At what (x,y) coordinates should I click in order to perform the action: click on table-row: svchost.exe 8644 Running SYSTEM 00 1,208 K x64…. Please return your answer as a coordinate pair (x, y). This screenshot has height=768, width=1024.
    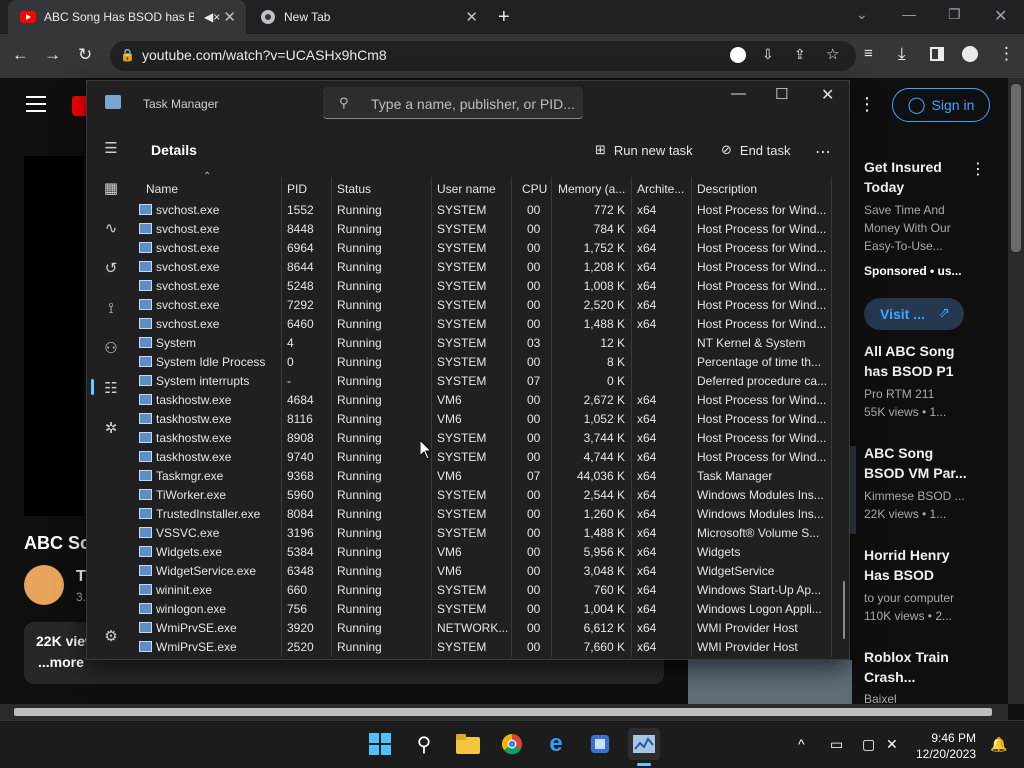
    Looking at the image, I should click on (485, 267).